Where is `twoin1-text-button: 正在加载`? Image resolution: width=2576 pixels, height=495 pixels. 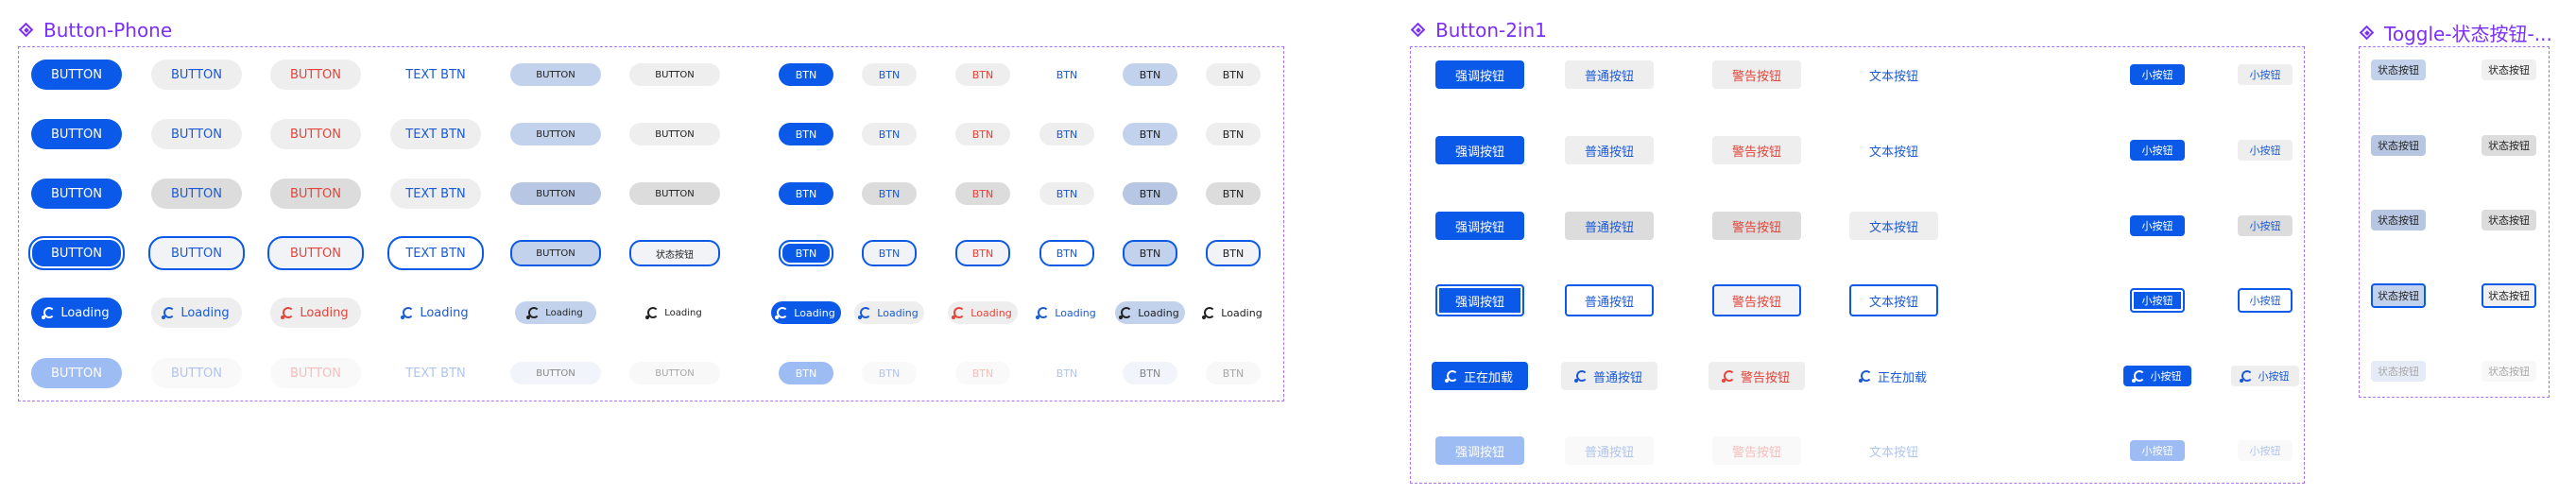 twoin1-text-button: 正在加载 is located at coordinates (1894, 376).